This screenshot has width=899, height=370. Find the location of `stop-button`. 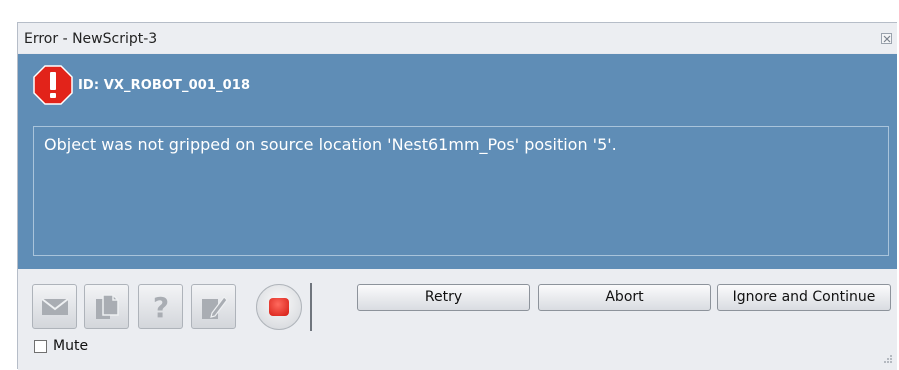

stop-button is located at coordinates (279, 307).